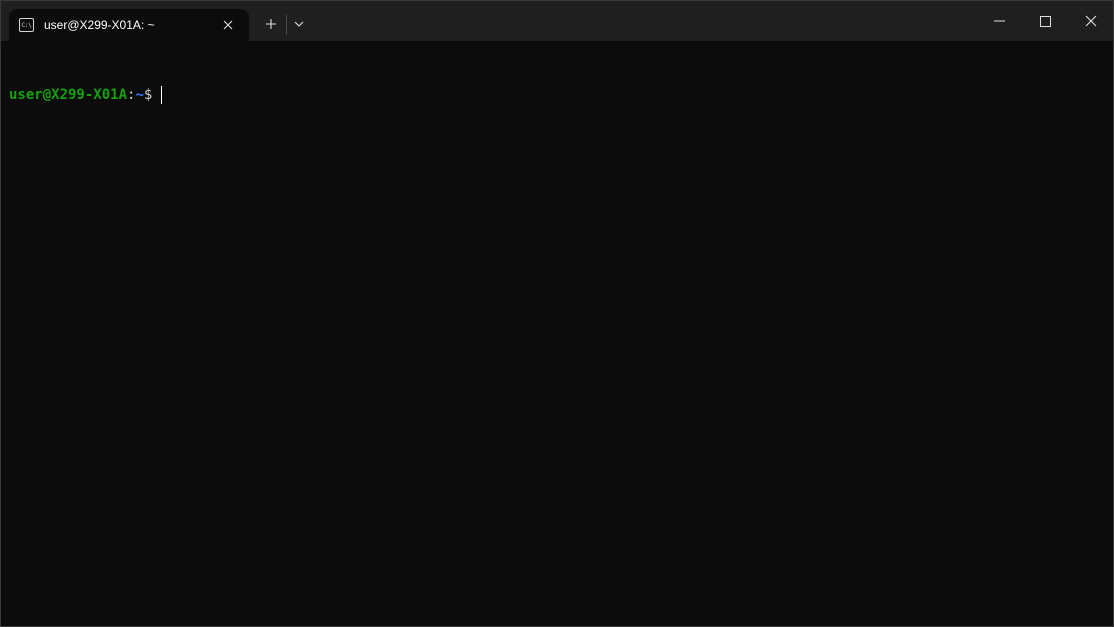  I want to click on new-tab-button, so click(271, 24).